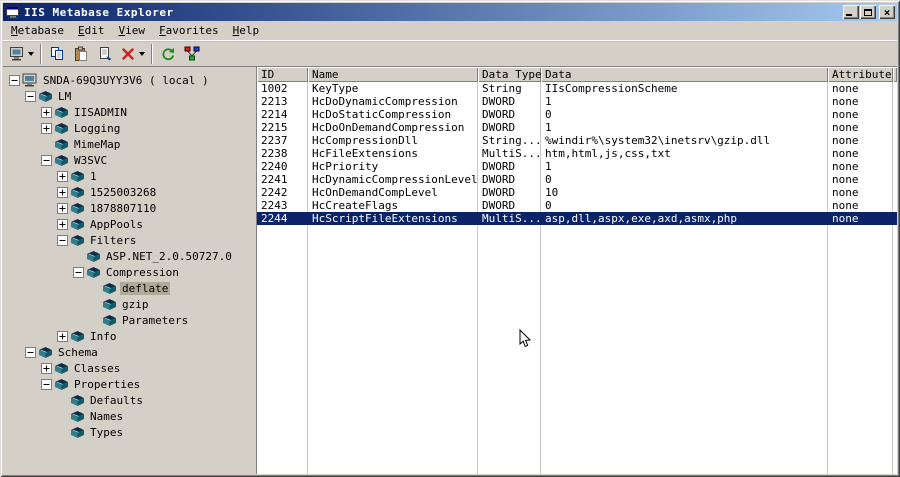 Image resolution: width=900 pixels, height=477 pixels. I want to click on tree-node-label: LM, so click(65, 96).